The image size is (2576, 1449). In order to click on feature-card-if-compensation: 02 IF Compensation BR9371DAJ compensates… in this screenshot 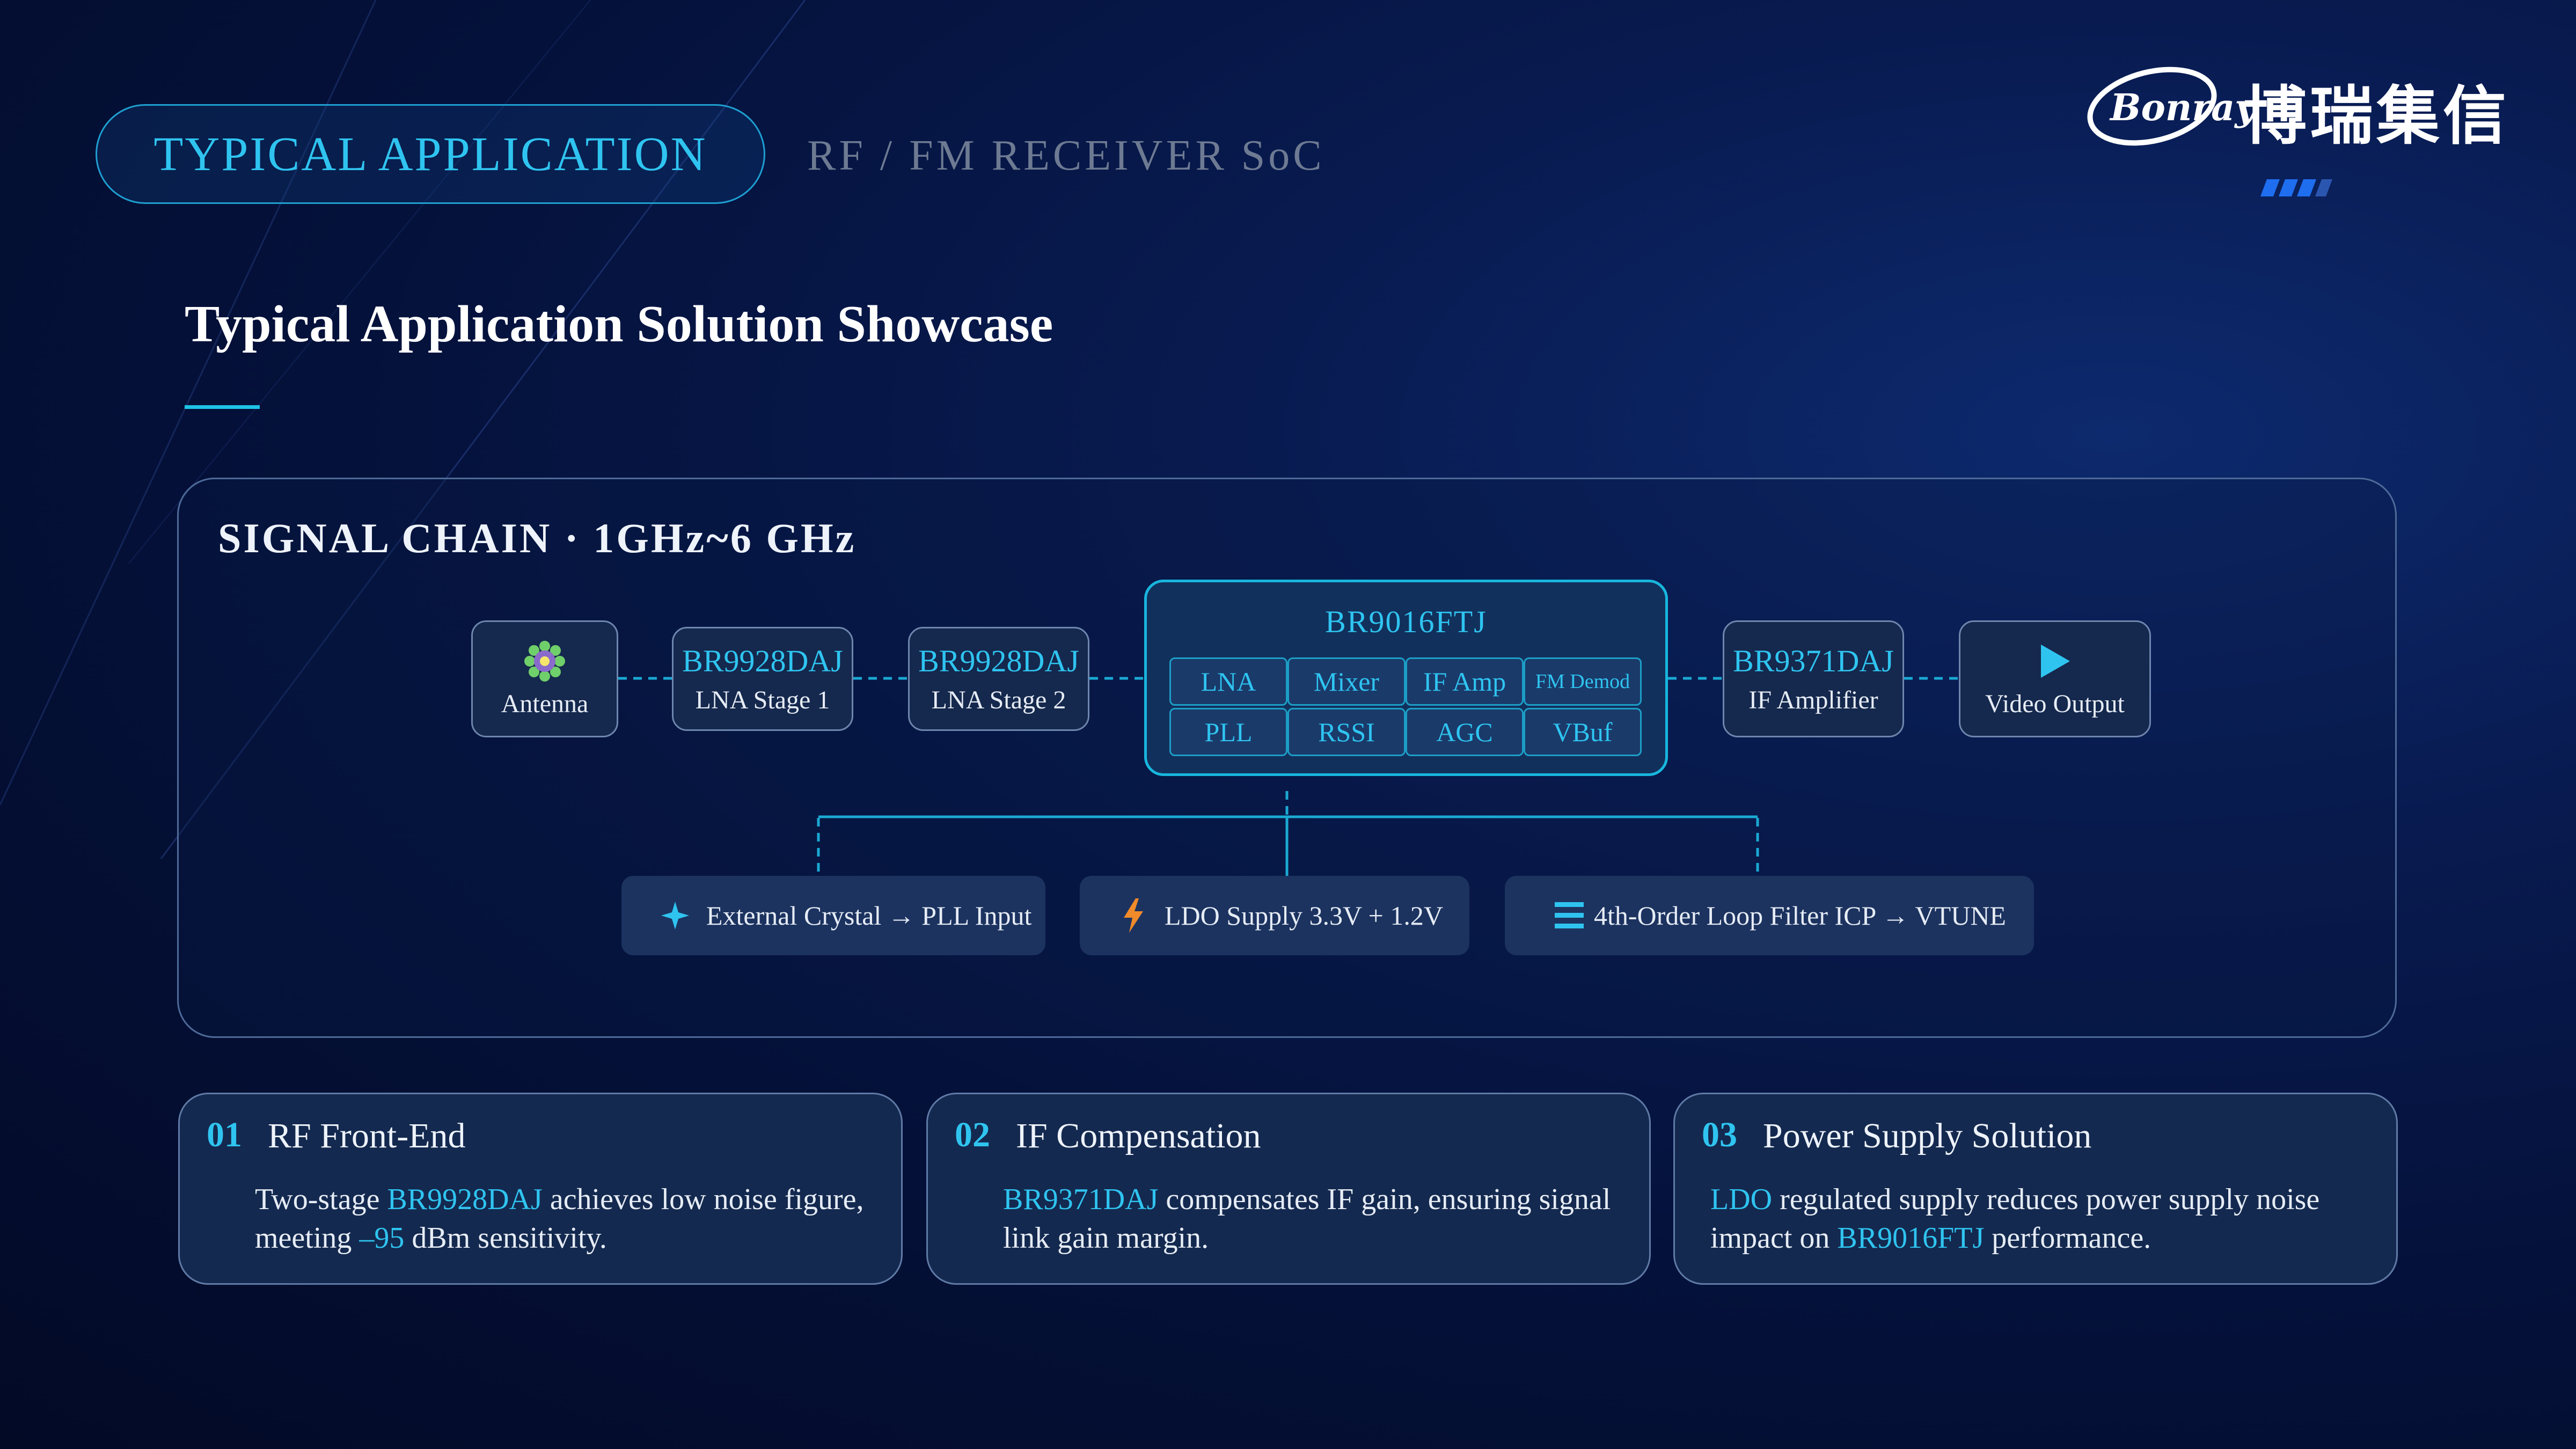, I will do `click(1288, 1189)`.